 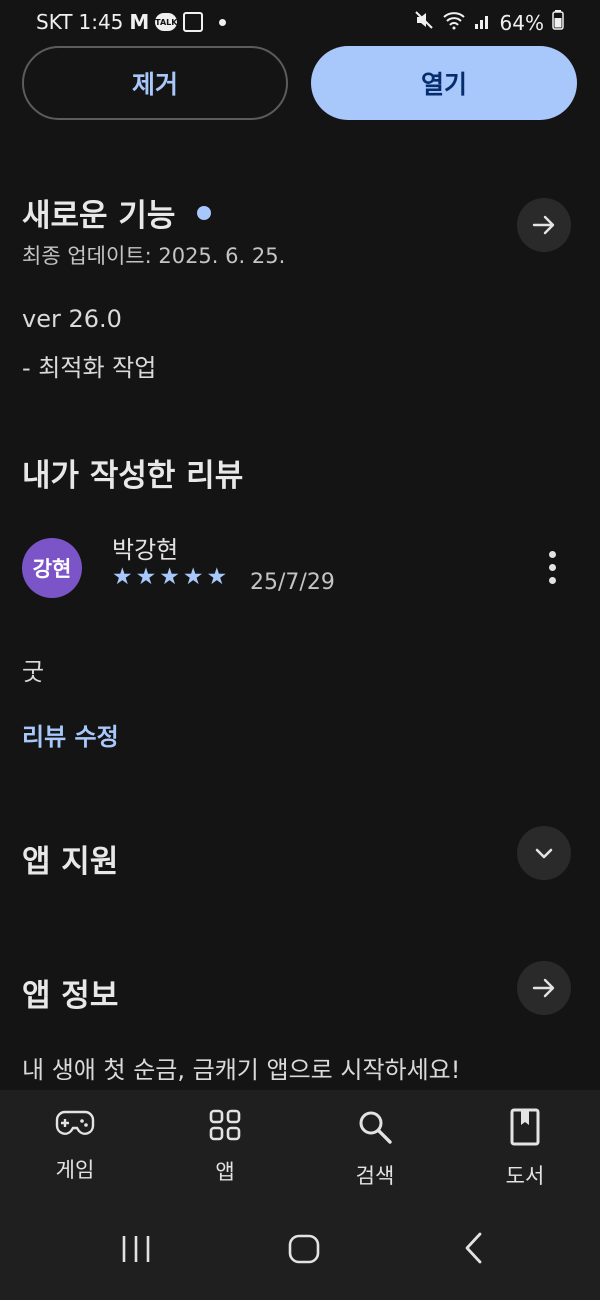 What do you see at coordinates (454, 22) in the screenshot?
I see `wifi-icon` at bounding box center [454, 22].